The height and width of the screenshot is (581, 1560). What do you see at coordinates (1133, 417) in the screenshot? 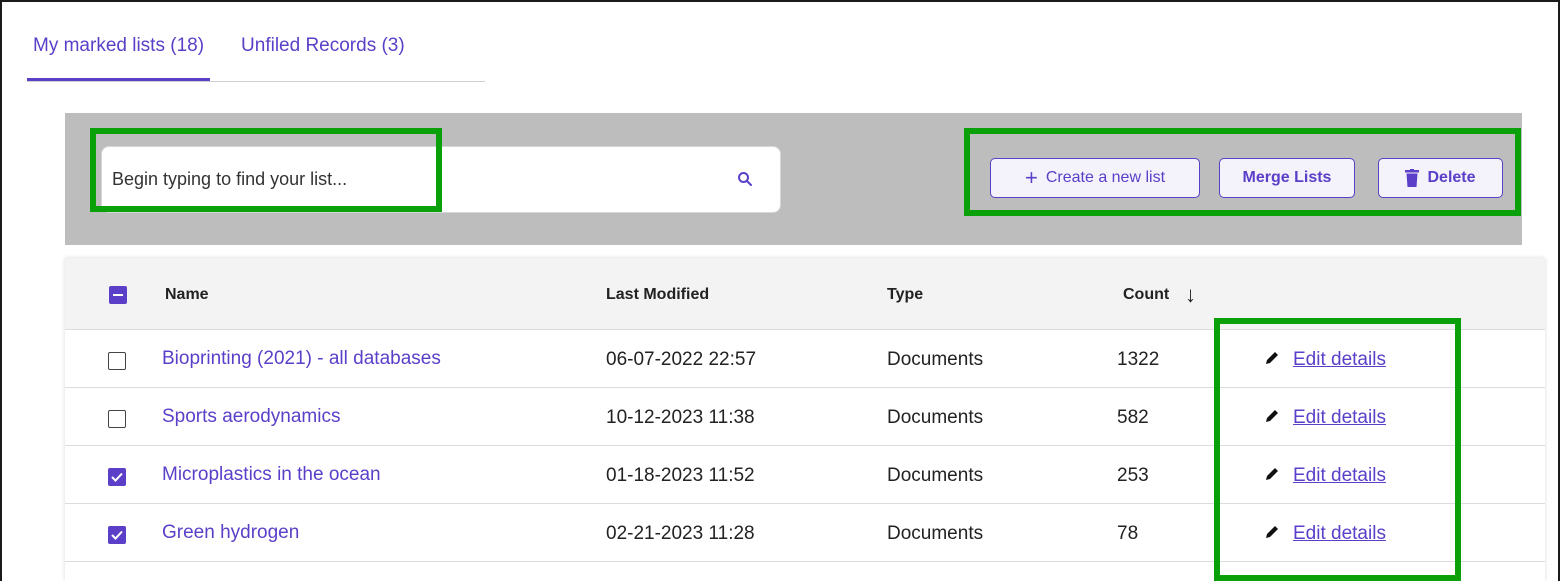
I see `count-value: 582` at bounding box center [1133, 417].